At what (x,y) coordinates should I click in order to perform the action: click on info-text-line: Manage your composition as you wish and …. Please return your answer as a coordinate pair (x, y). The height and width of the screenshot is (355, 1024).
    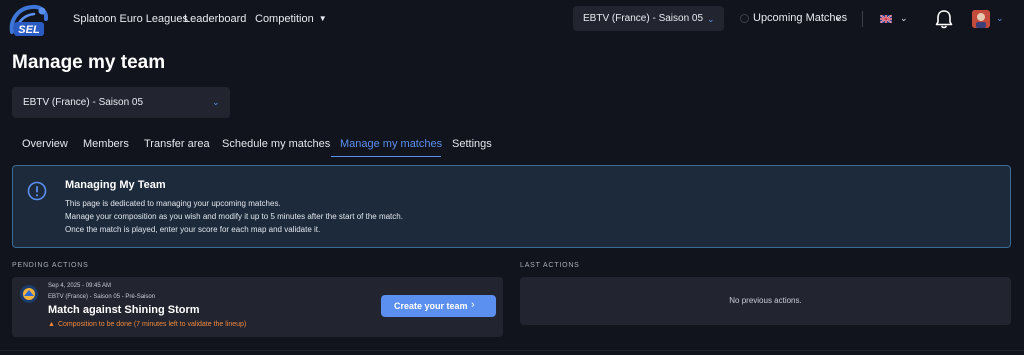
    Looking at the image, I should click on (234, 216).